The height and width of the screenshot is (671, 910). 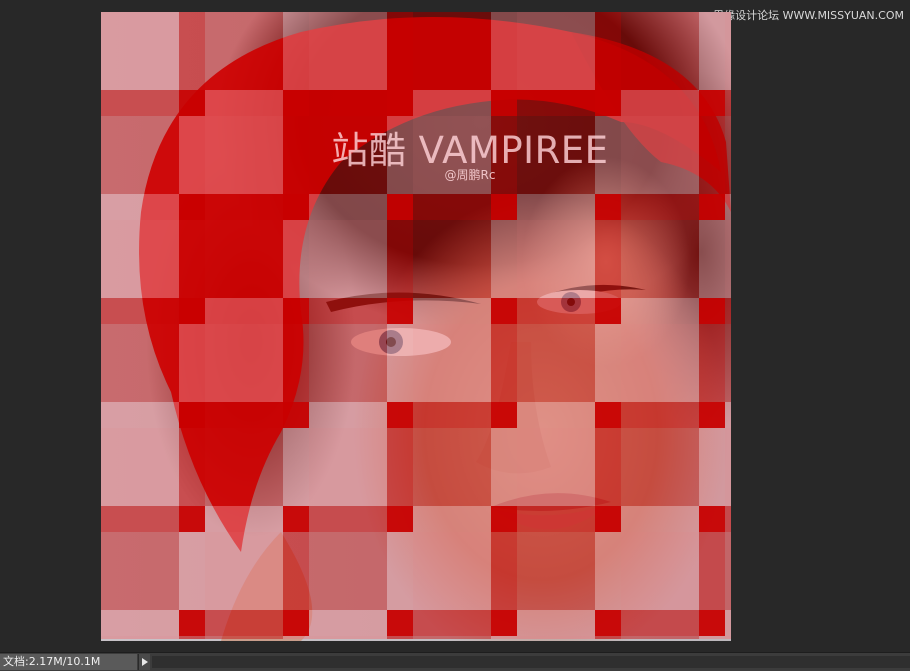 I want to click on triangle-right-icon, so click(x=144, y=662).